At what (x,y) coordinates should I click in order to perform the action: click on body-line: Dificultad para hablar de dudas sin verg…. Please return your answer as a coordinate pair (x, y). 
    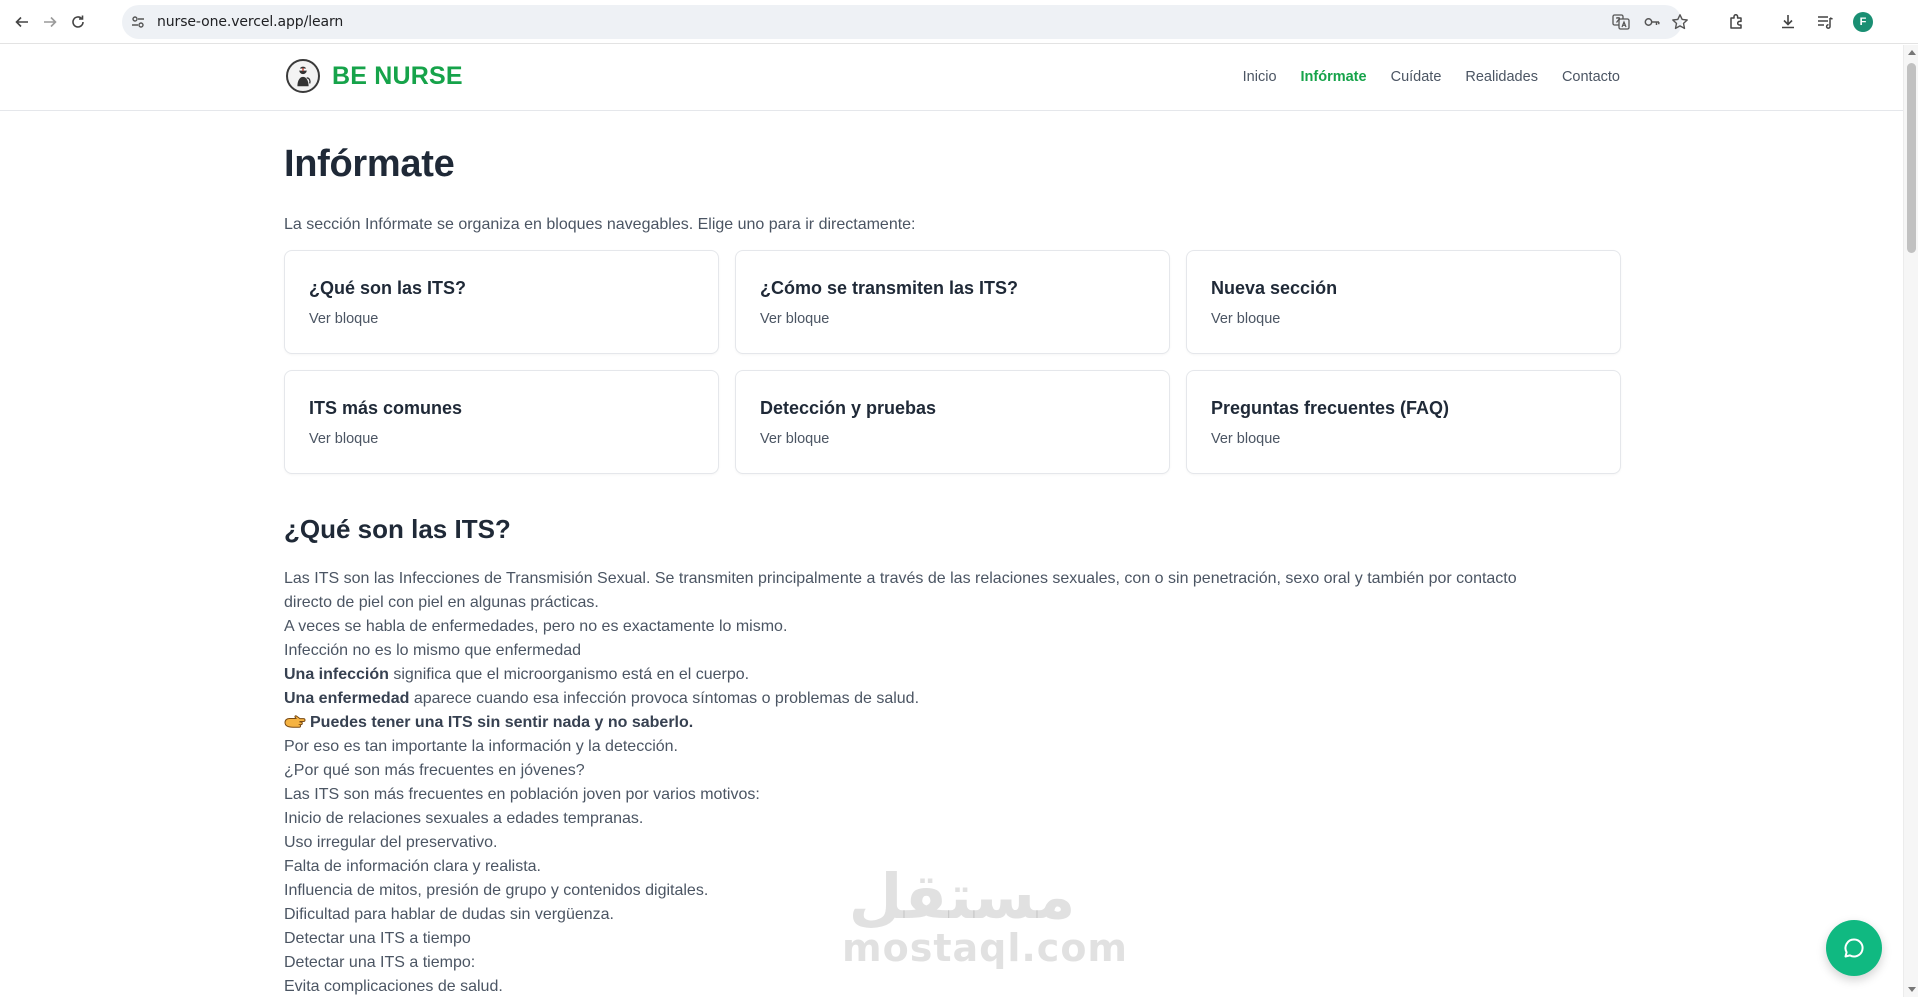
    Looking at the image, I should click on (449, 914).